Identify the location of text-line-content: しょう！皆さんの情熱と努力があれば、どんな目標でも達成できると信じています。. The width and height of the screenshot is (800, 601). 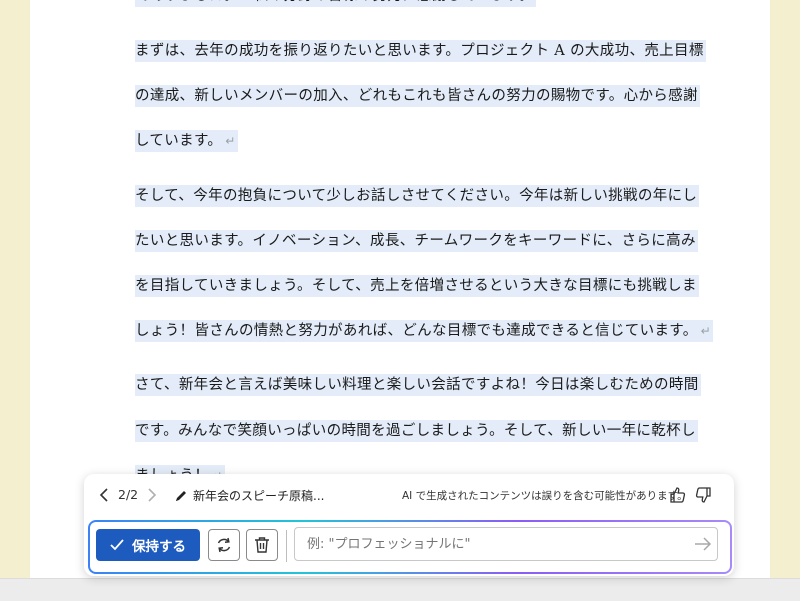
(416, 331).